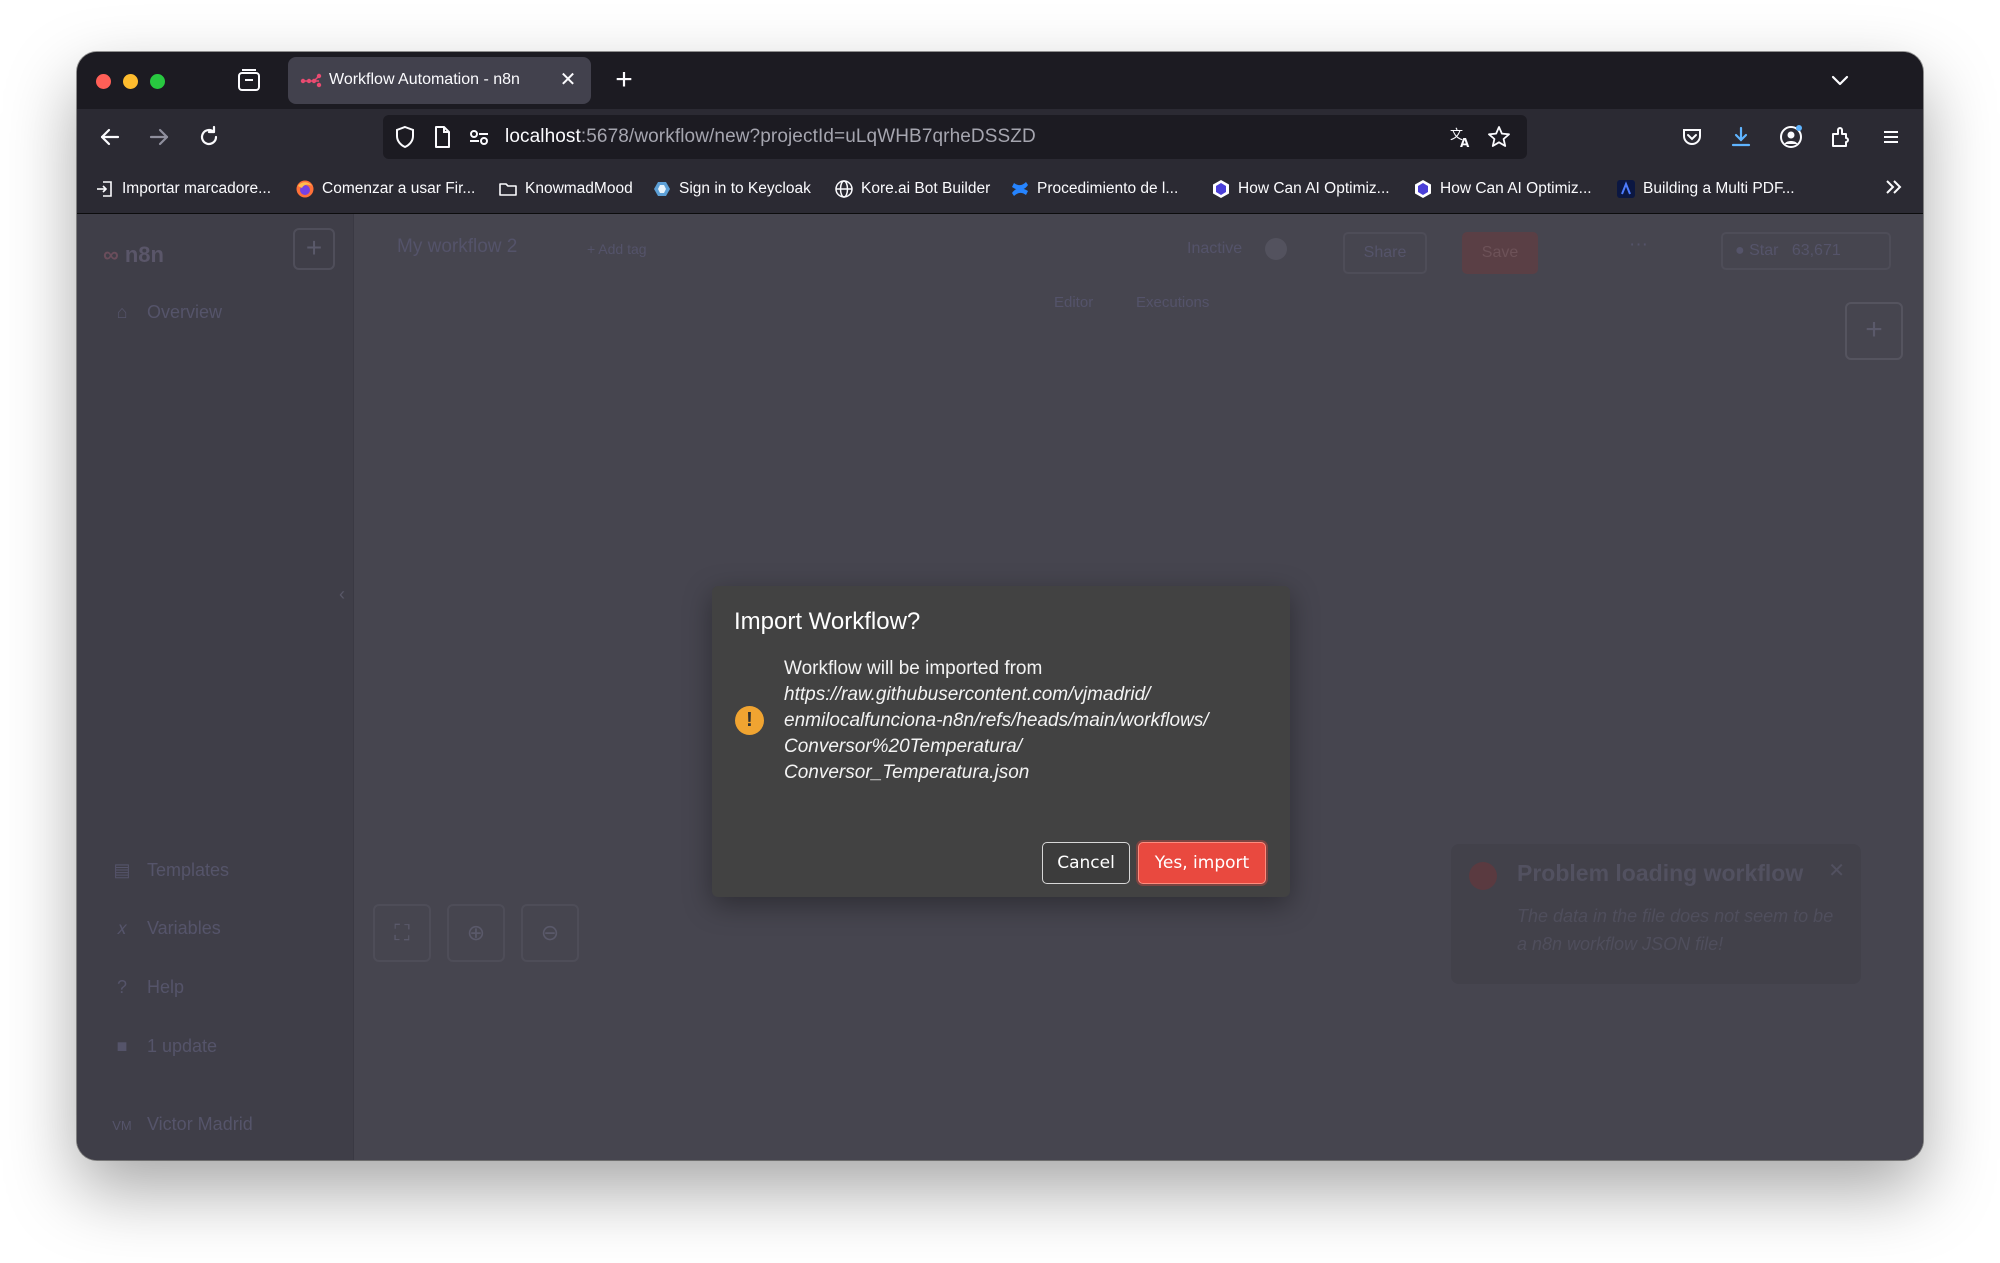 Image resolution: width=2000 pixels, height=1263 pixels. I want to click on import-icon, so click(105, 189).